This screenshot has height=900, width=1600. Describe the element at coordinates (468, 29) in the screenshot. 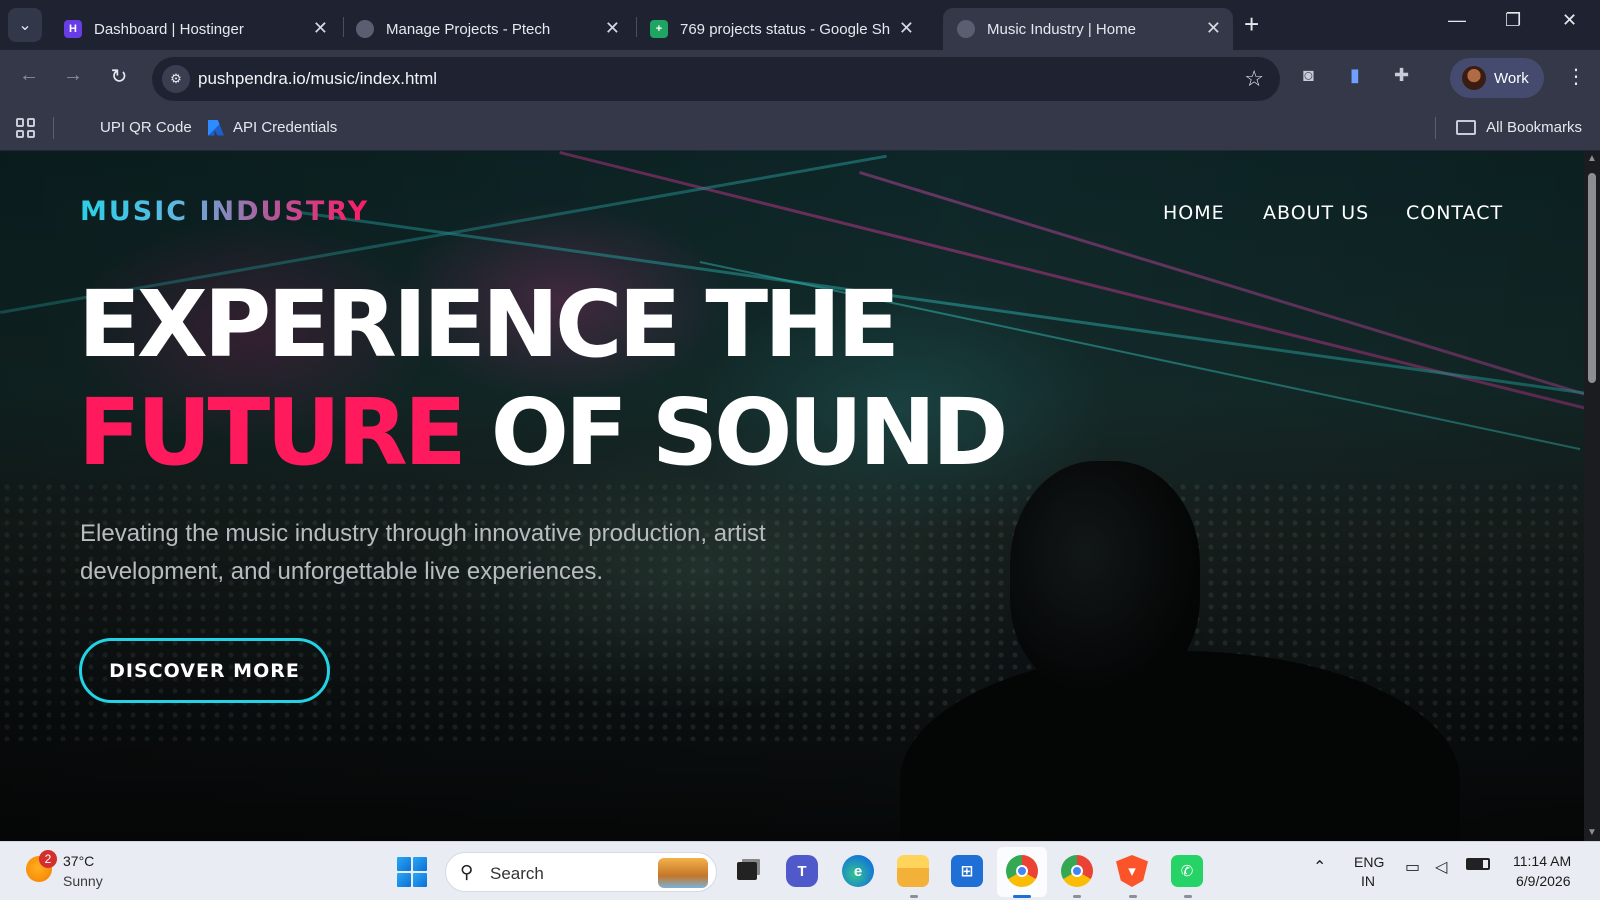

I see `tab-title: Manage Projects - Ptech` at that location.